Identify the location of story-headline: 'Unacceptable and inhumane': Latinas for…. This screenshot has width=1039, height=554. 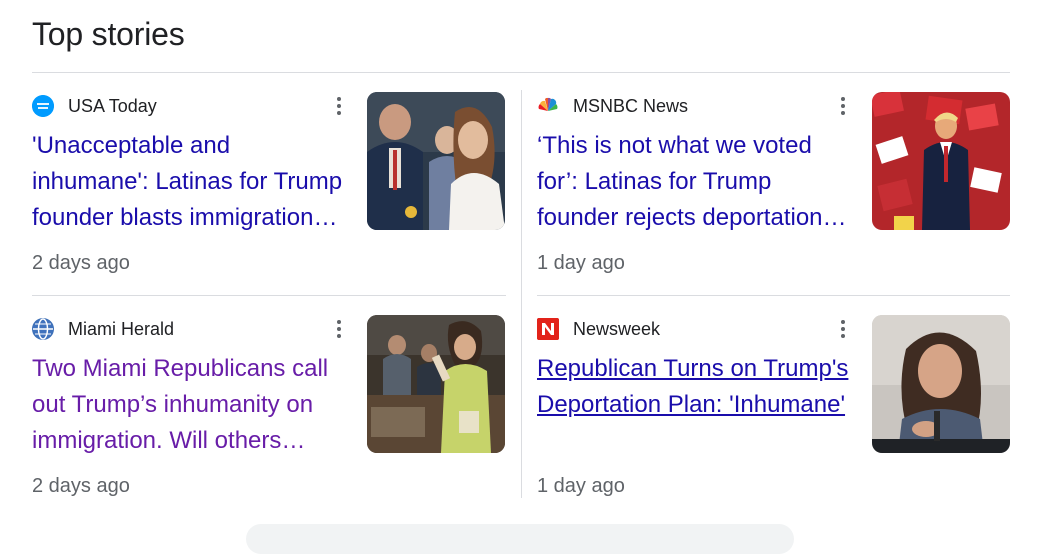
(192, 182).